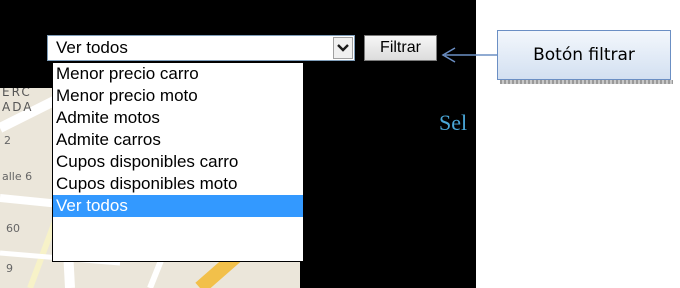 This screenshot has height=288, width=680. I want to click on callout-label: Botón filtrar, so click(584, 55).